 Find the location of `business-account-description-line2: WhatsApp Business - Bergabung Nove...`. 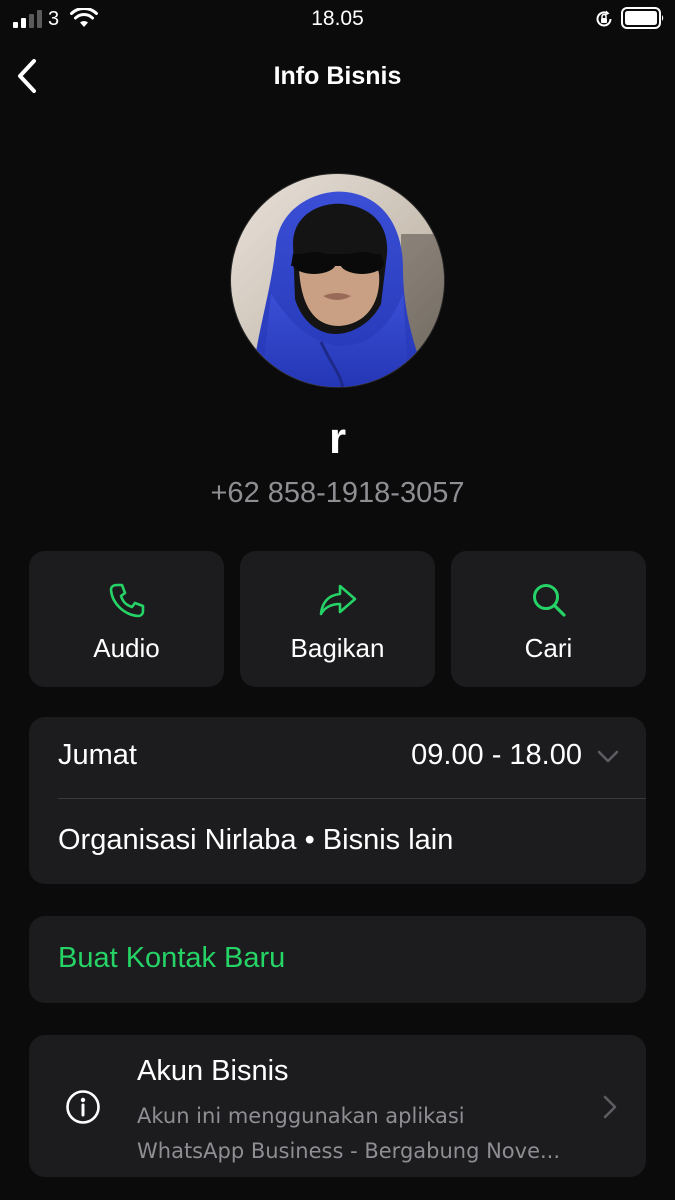

business-account-description-line2: WhatsApp Business - Bergabung Nove... is located at coordinates (349, 1151).